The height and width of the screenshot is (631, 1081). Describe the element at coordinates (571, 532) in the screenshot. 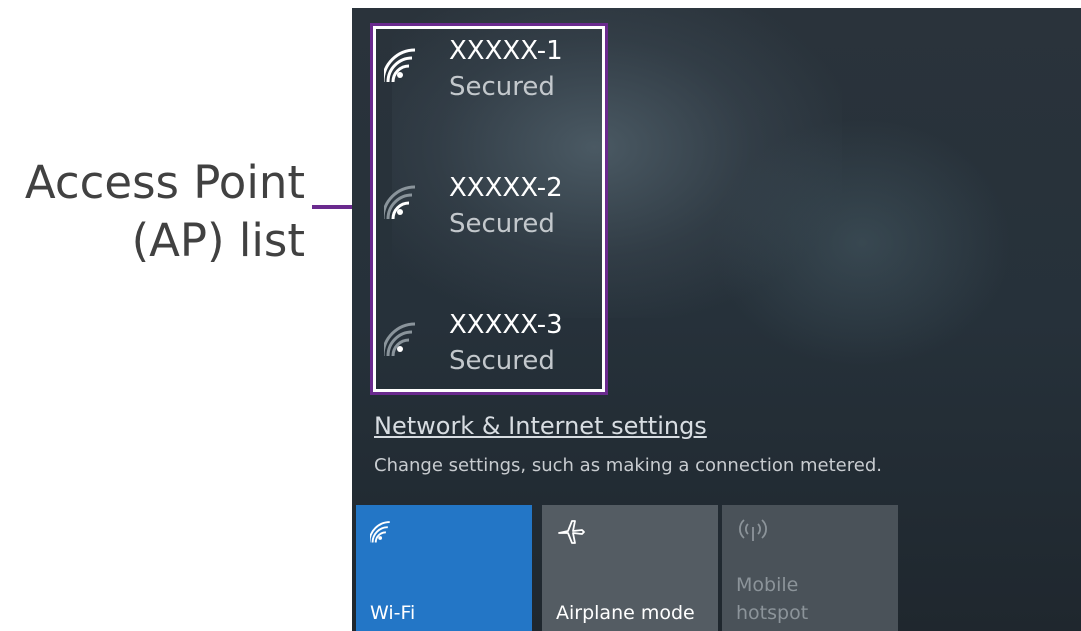

I see `airplane-icon` at that location.